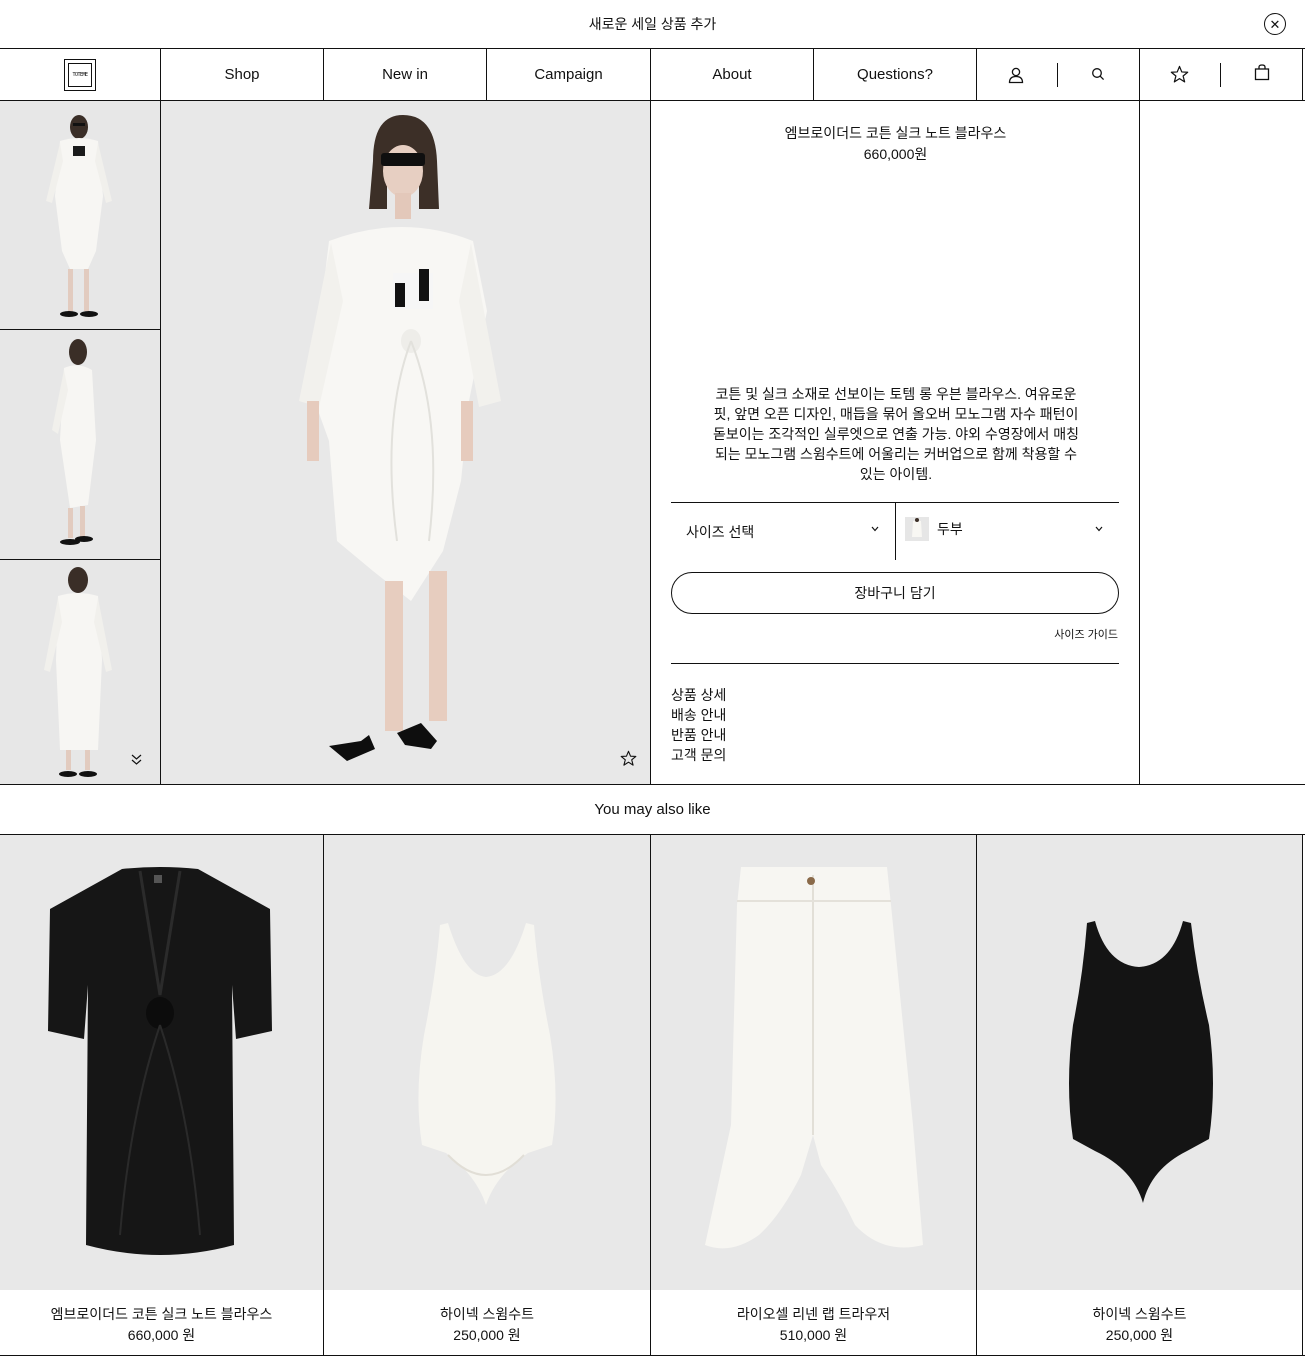 The width and height of the screenshot is (1305, 1360). What do you see at coordinates (1098, 74) in the screenshot?
I see `search-icon` at bounding box center [1098, 74].